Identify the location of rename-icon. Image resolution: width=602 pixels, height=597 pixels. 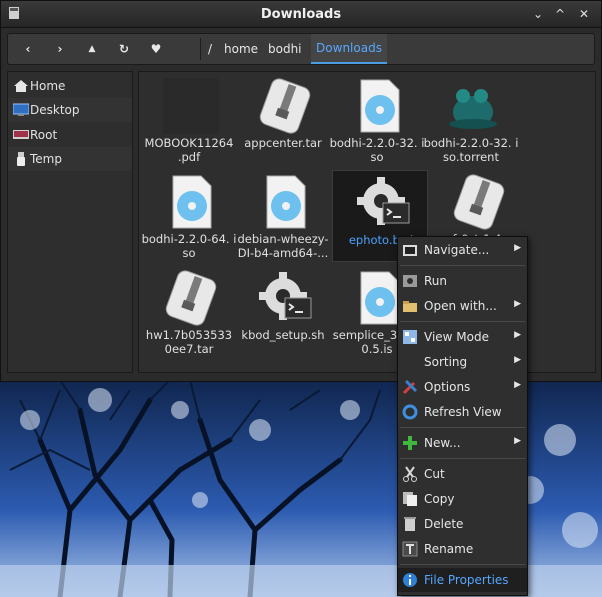
(410, 549).